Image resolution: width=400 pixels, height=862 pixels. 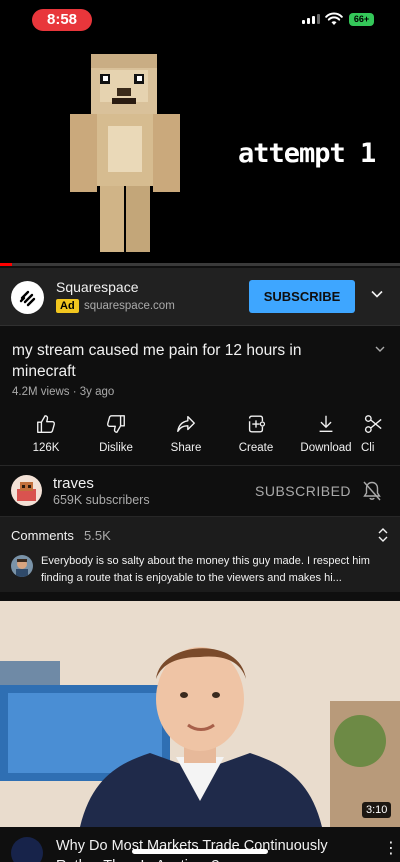 I want to click on create-icon, so click(x=257, y=424).